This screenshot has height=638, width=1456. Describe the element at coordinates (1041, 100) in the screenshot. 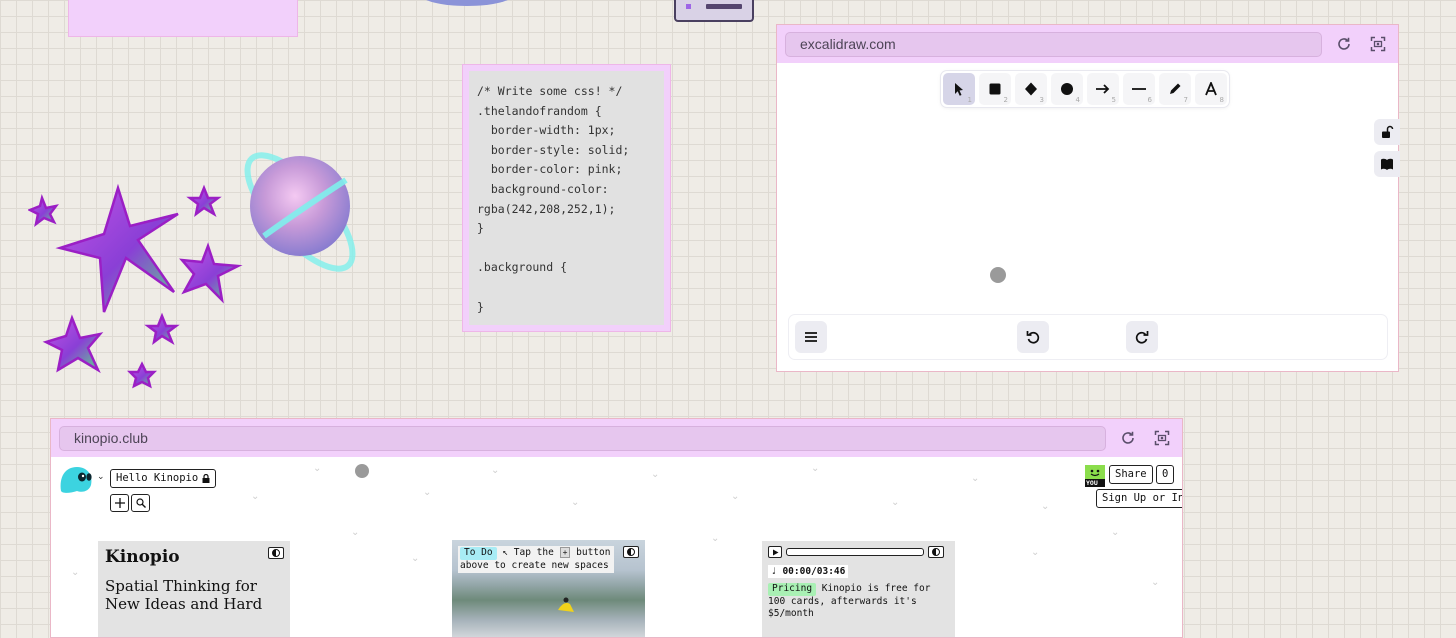

I see `tool-shortcut: 3` at that location.